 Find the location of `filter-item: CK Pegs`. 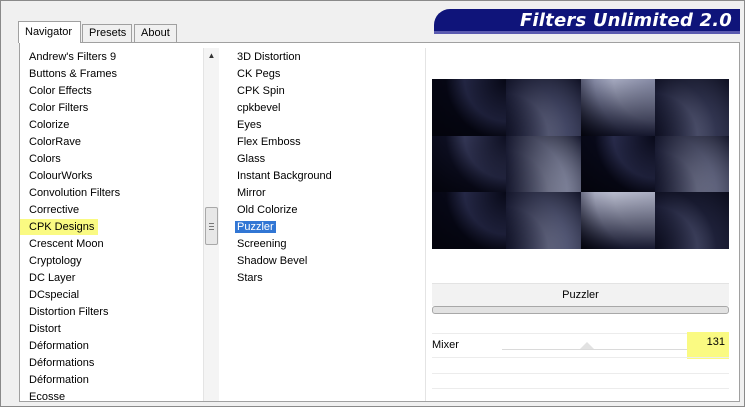

filter-item: CK Pegs is located at coordinates (258, 74).